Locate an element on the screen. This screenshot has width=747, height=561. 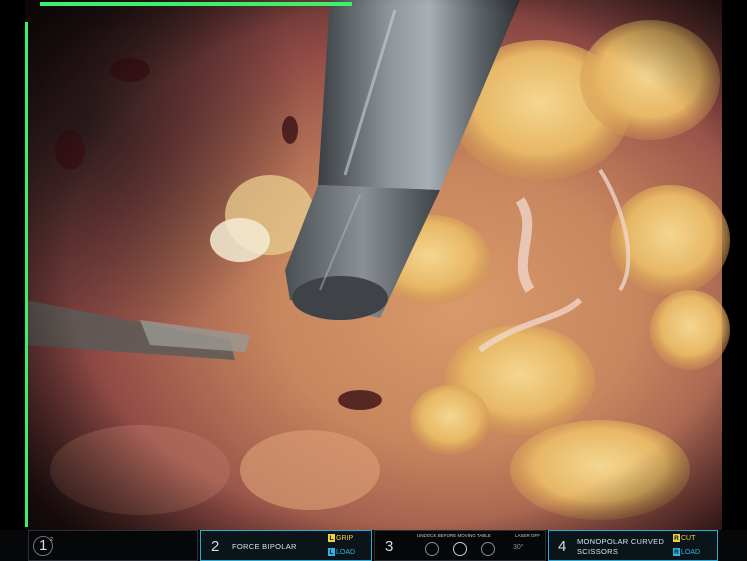
arm-2-number: 2 is located at coordinates (215, 546).